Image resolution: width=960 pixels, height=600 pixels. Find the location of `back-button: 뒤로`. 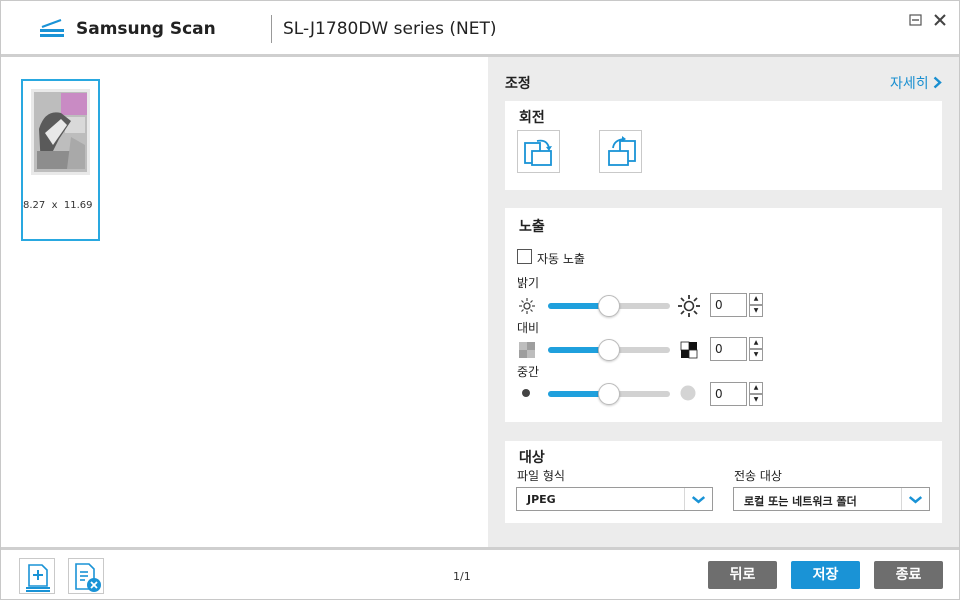

back-button: 뒤로 is located at coordinates (742, 575).